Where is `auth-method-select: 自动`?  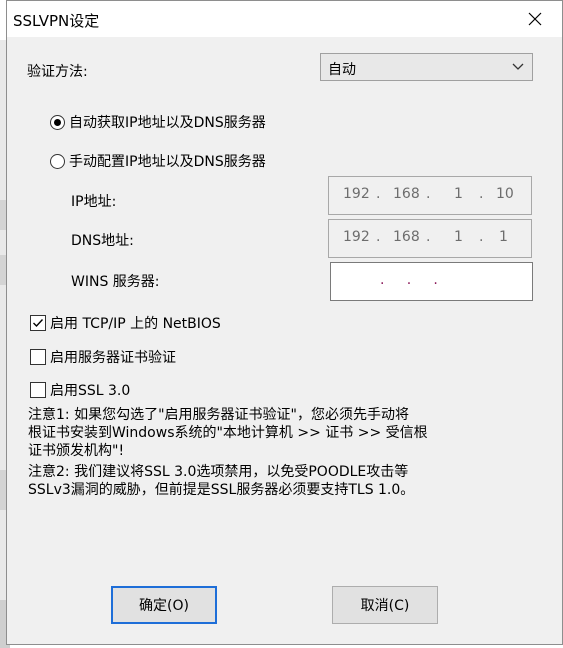 auth-method-select: 自动 is located at coordinates (426, 67).